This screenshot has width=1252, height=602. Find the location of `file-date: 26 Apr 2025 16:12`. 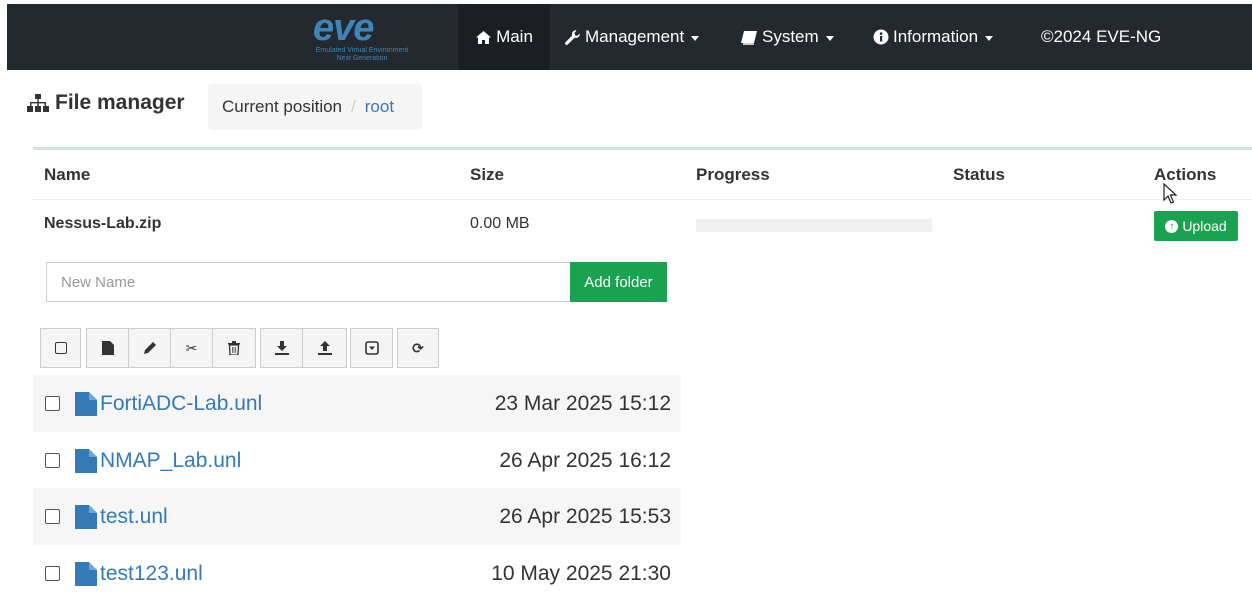

file-date: 26 Apr 2025 16:12 is located at coordinates (585, 460).